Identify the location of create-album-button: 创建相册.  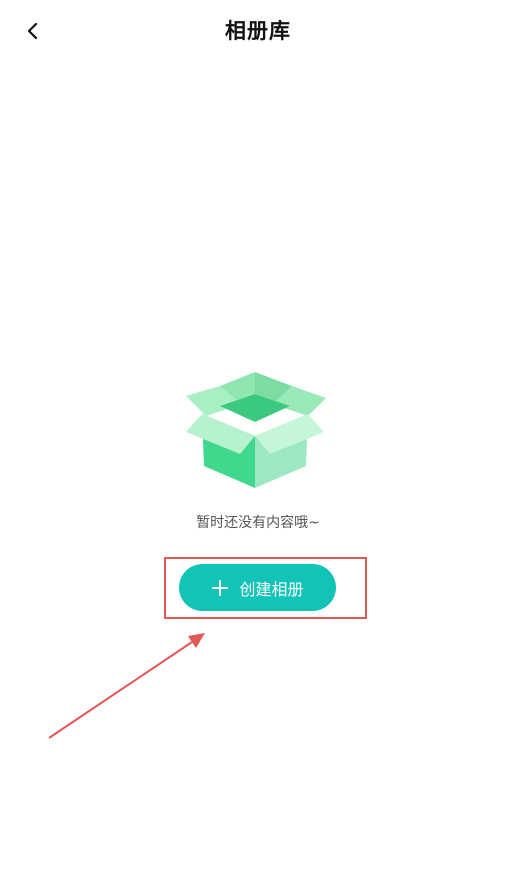
(257, 587).